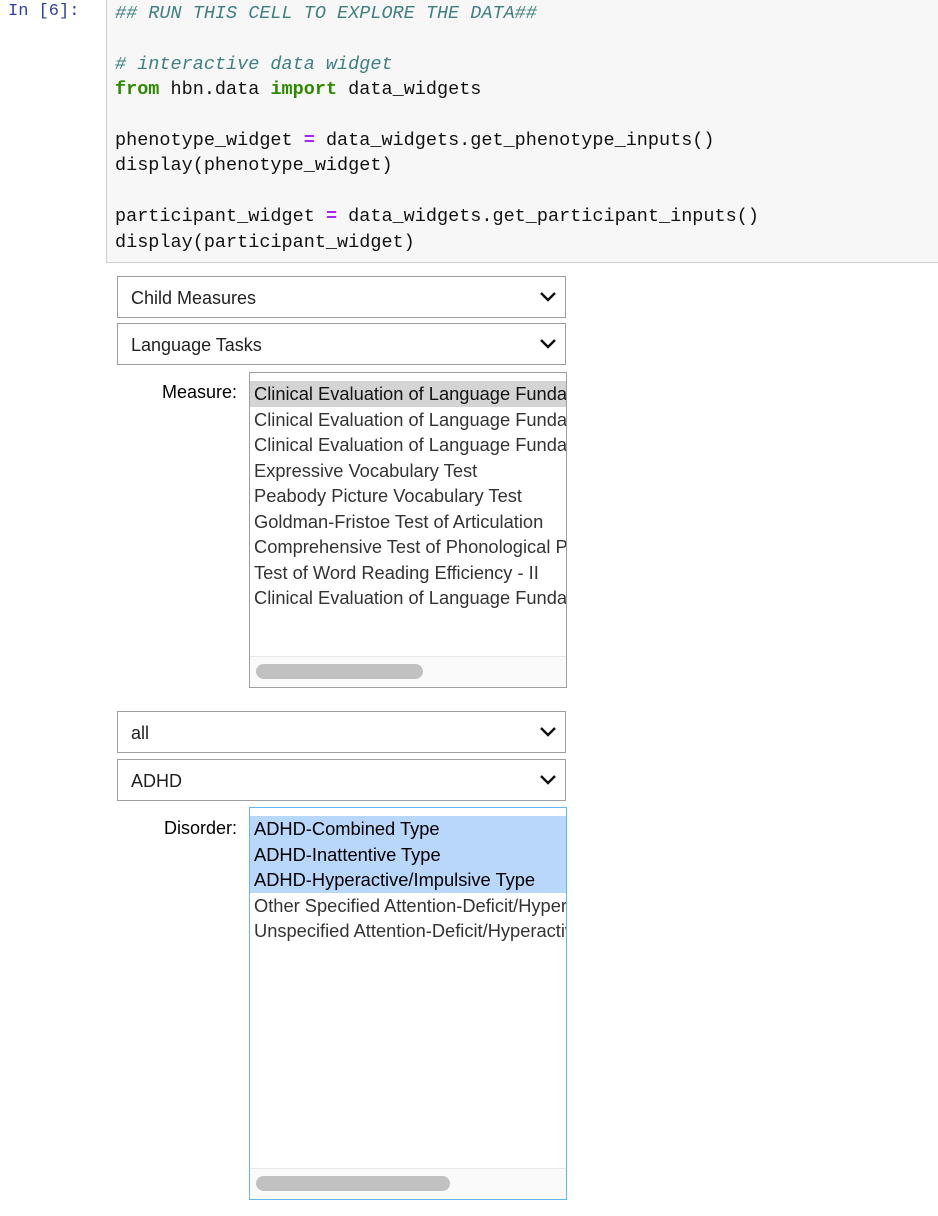 The image size is (938, 1216). Describe the element at coordinates (220, 217) in the screenshot. I see `code-text: participant_widget` at that location.